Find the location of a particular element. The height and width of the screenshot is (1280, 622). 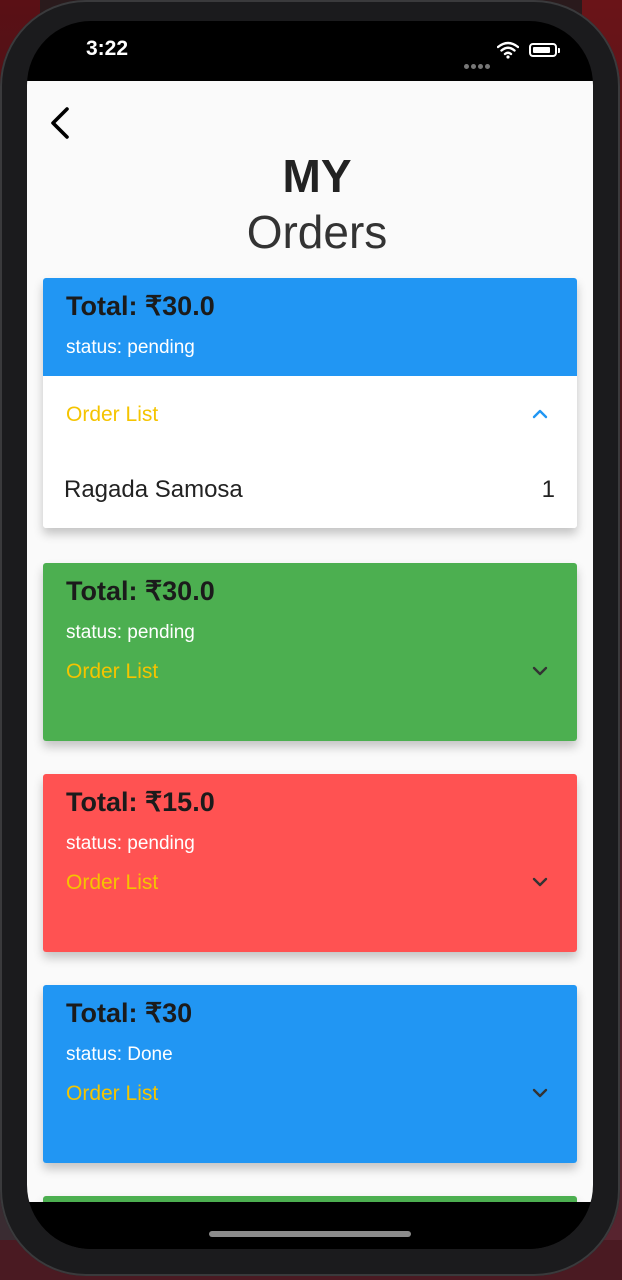

notch is located at coordinates (310, 41).